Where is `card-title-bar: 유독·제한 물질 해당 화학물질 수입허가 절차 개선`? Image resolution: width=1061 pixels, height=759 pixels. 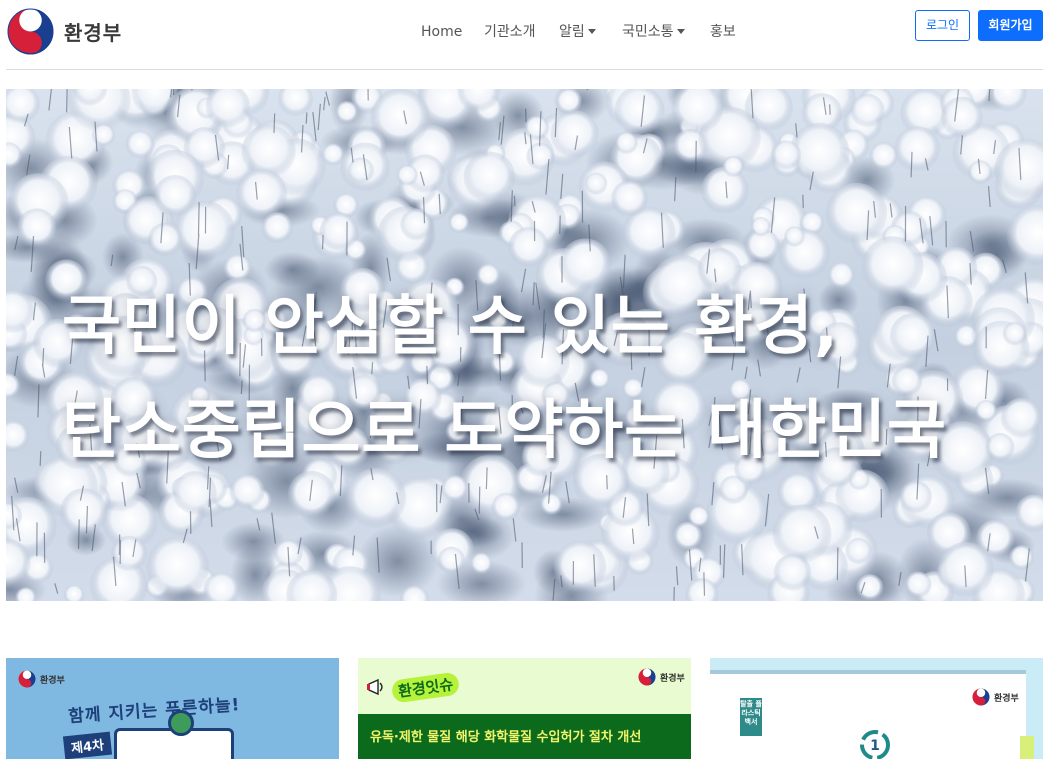 card-title-bar: 유독·제한 물질 해당 화학물질 수입허가 절차 개선 is located at coordinates (524, 736).